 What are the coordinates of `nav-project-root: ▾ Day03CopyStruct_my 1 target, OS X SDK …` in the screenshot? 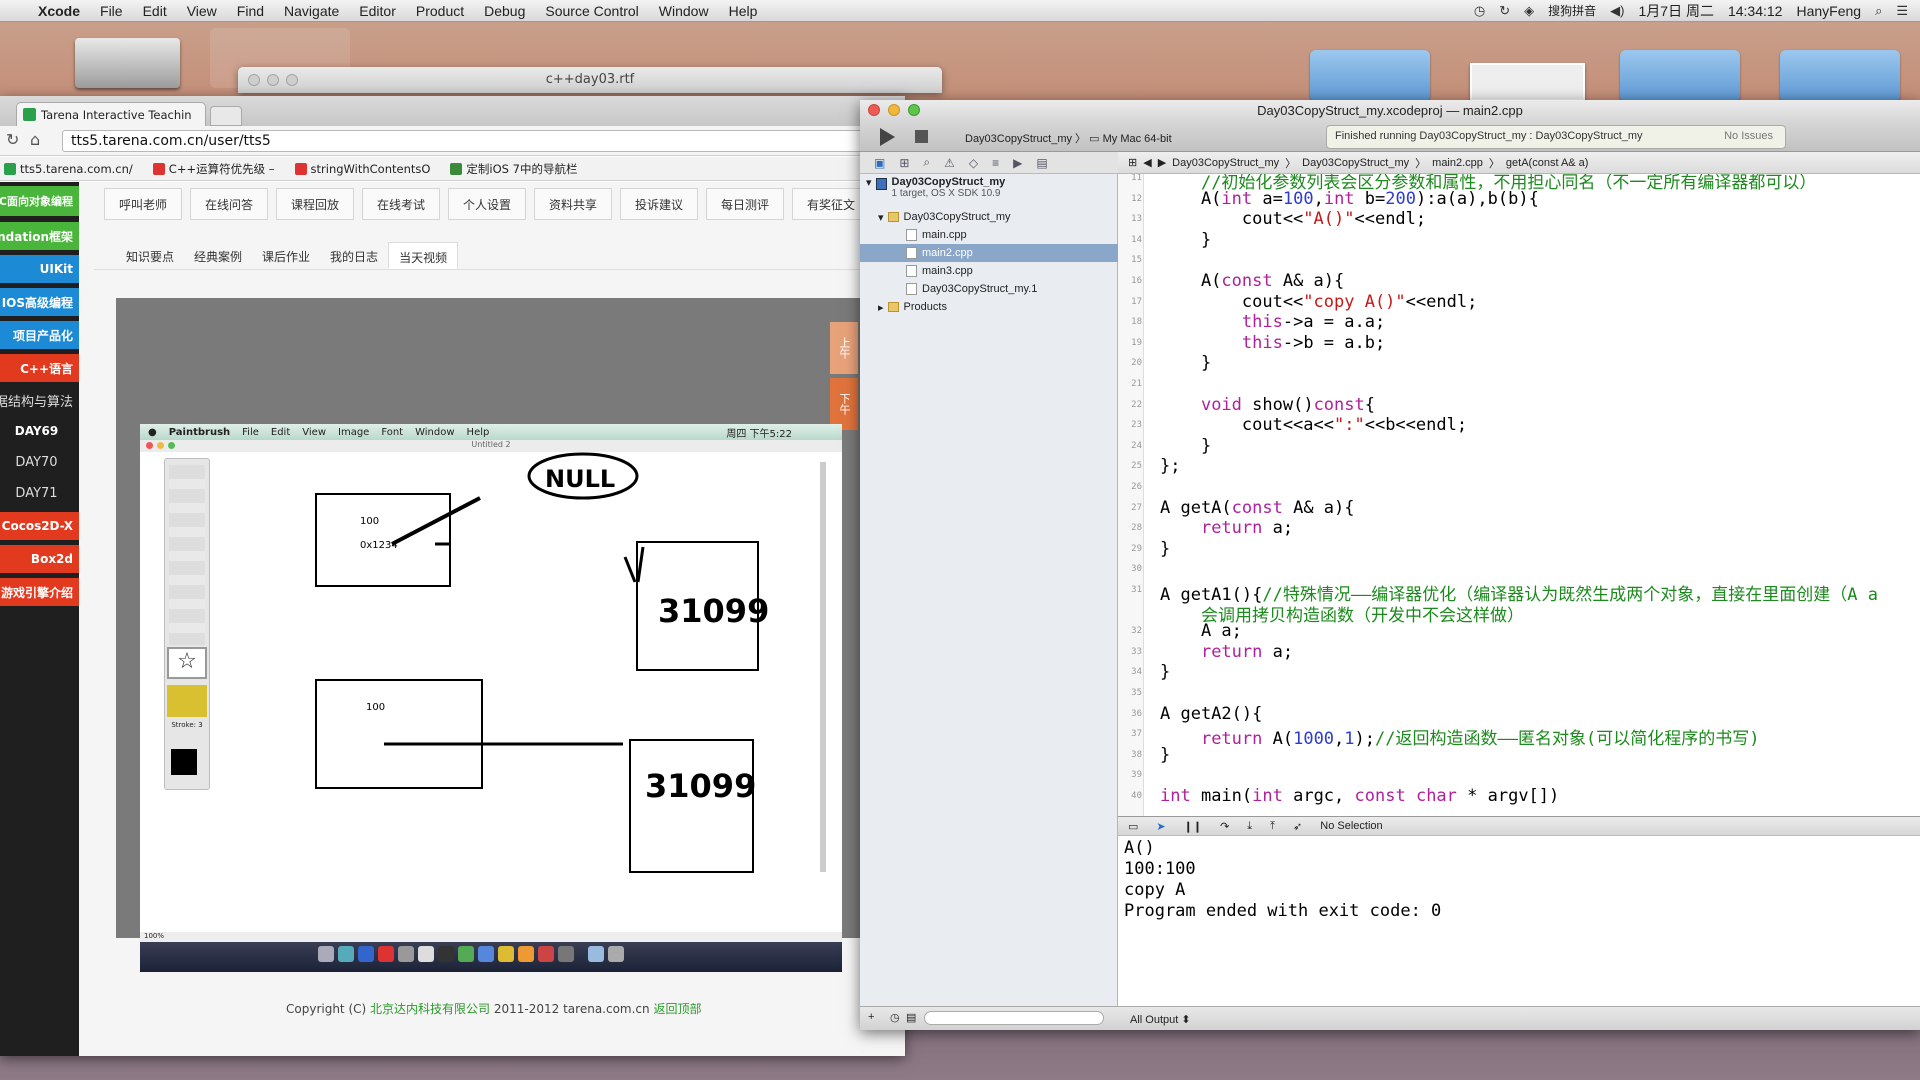 It's located at (989, 191).